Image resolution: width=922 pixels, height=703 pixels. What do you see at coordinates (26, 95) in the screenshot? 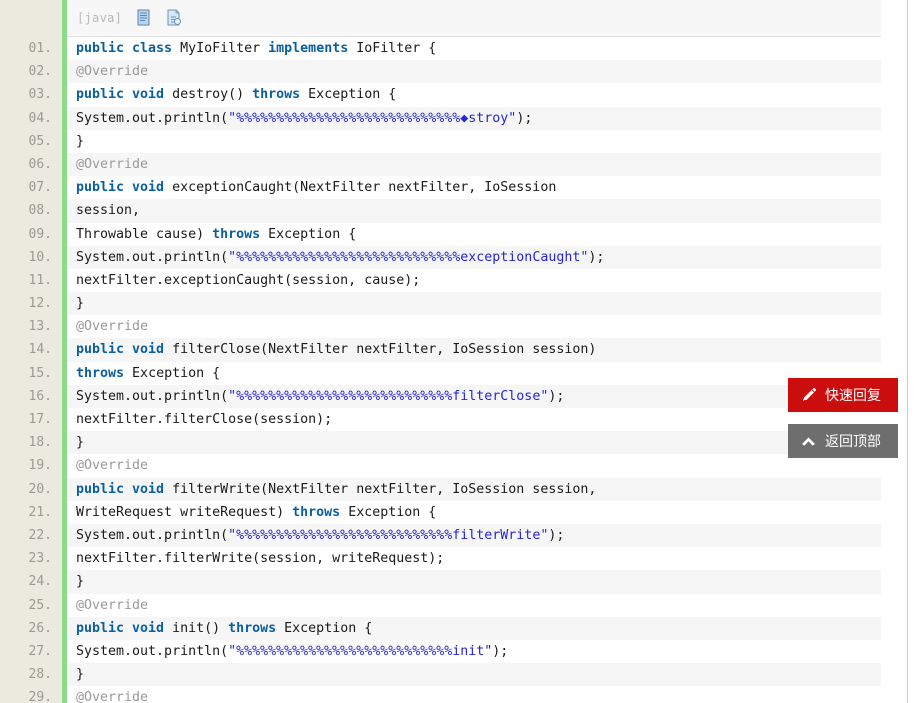
I see `line-number: 03.` at bounding box center [26, 95].